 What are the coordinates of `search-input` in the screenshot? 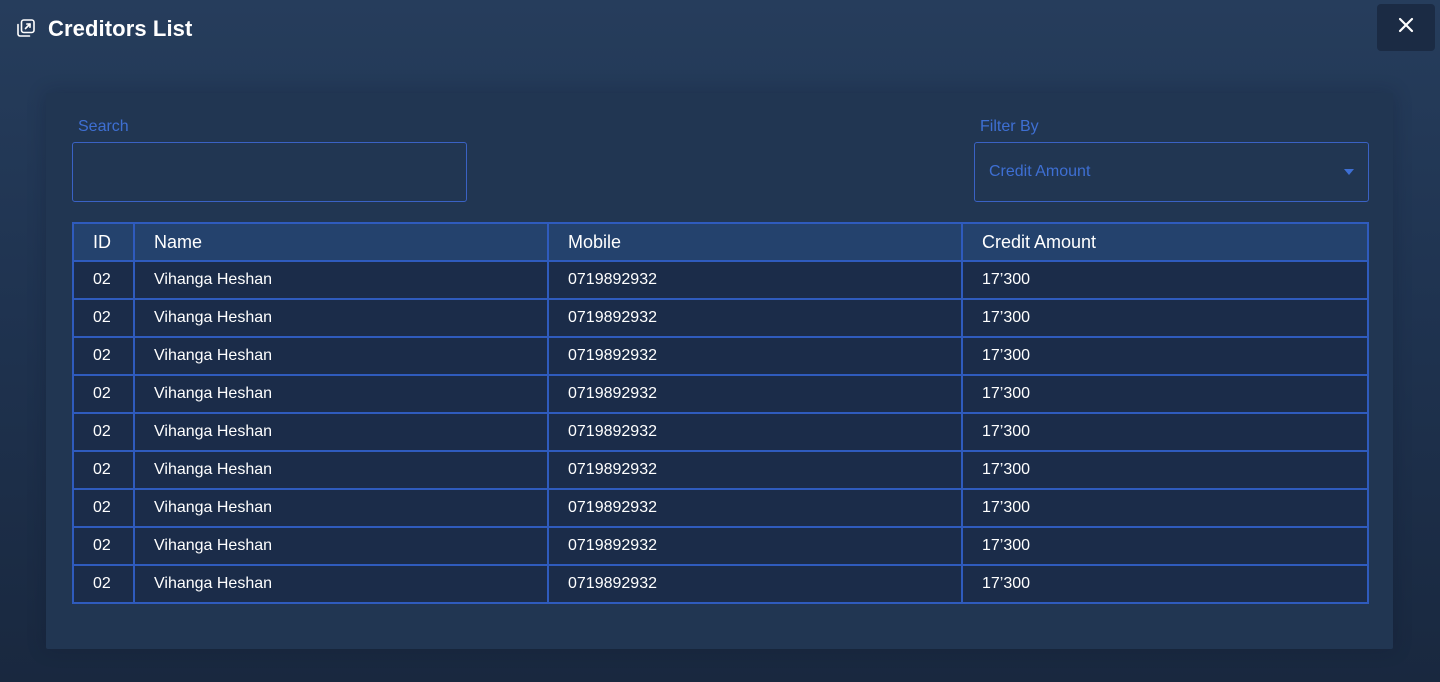 It's located at (269, 172).